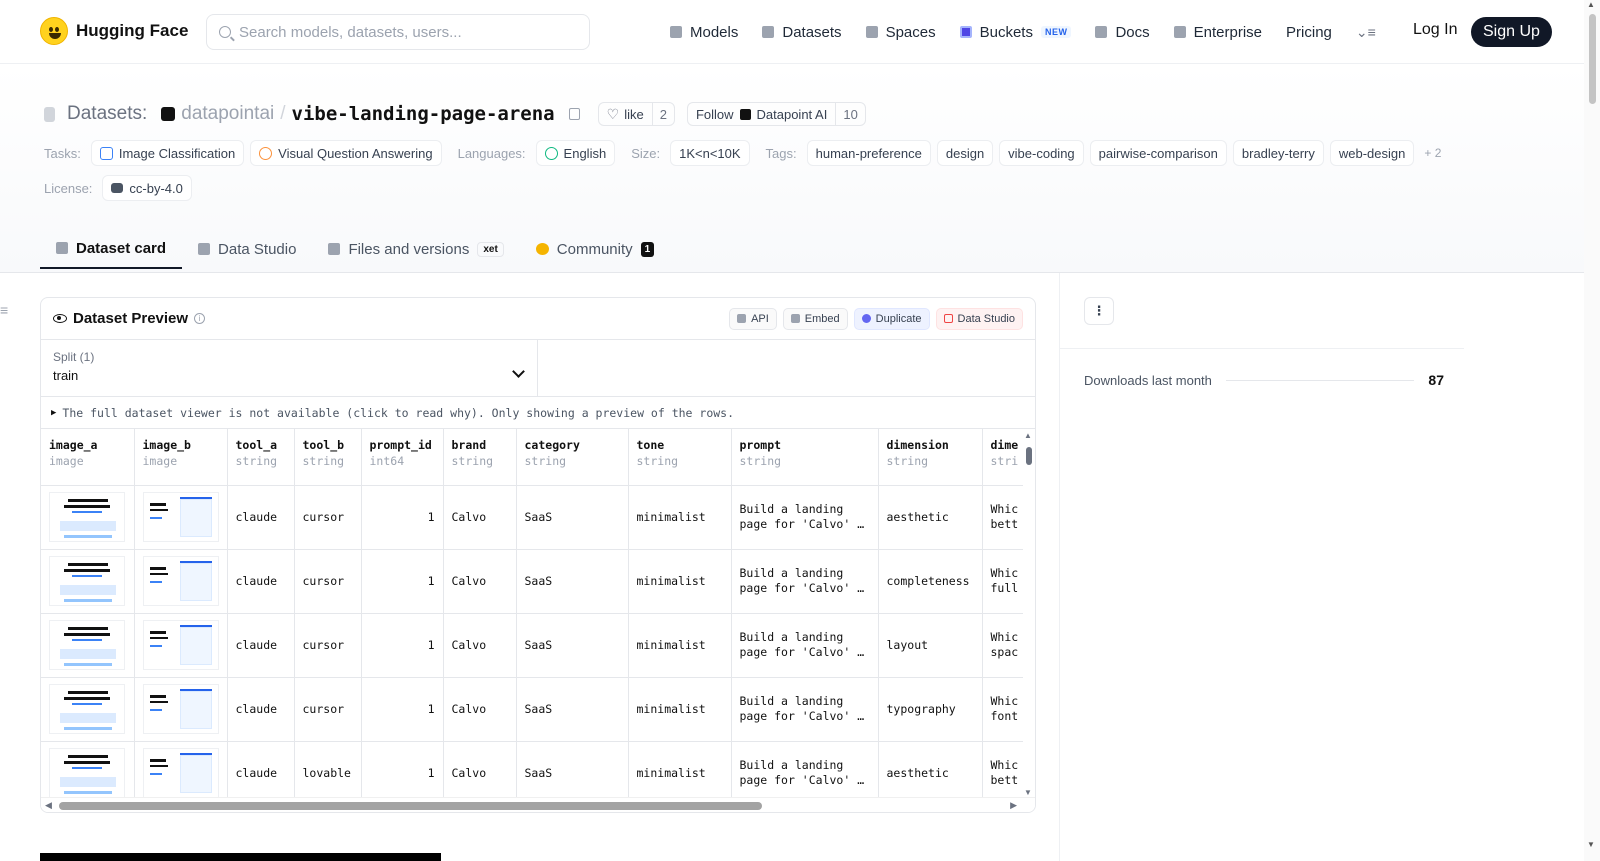 The image size is (1600, 861). Describe the element at coordinates (1099, 311) in the screenshot. I see `more-options-button: ⋮` at that location.